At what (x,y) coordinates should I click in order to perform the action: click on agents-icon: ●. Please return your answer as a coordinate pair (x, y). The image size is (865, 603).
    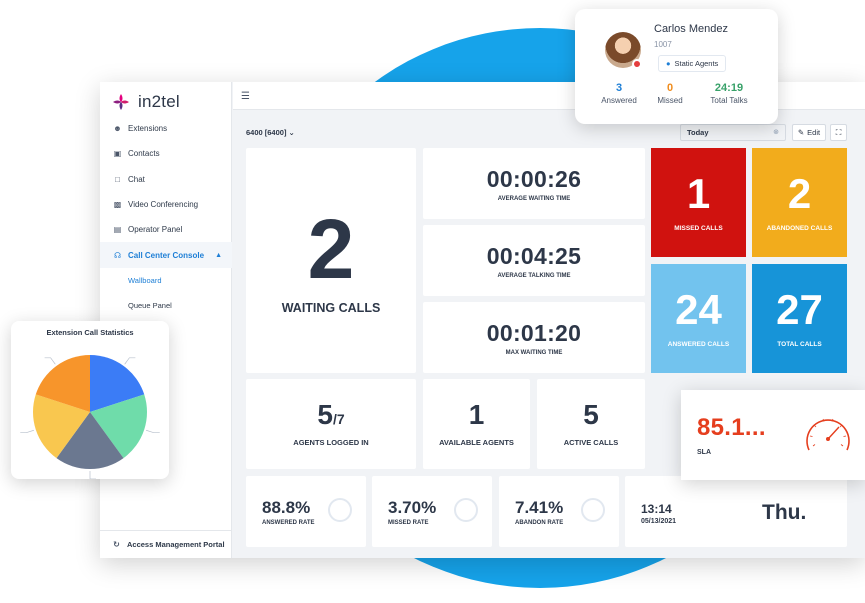
    Looking at the image, I should click on (668, 63).